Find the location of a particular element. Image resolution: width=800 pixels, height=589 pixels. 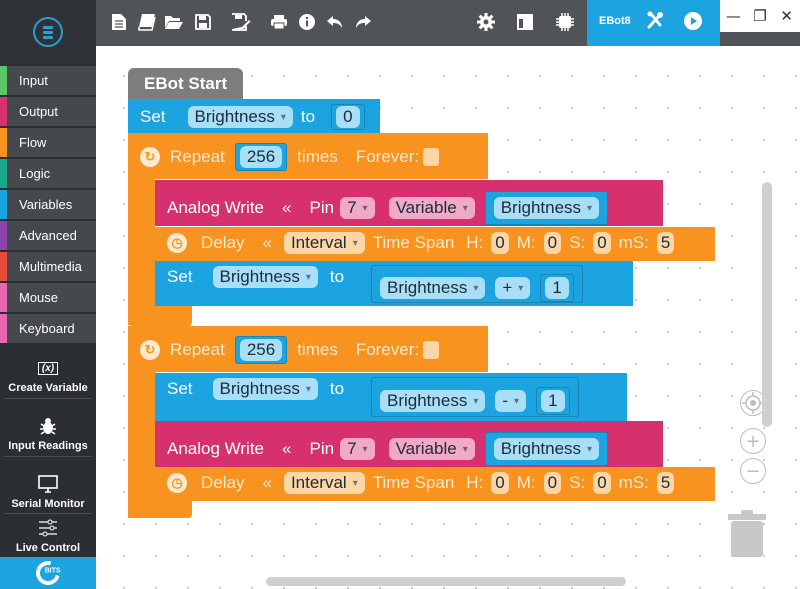

undo-icon is located at coordinates (335, 22).